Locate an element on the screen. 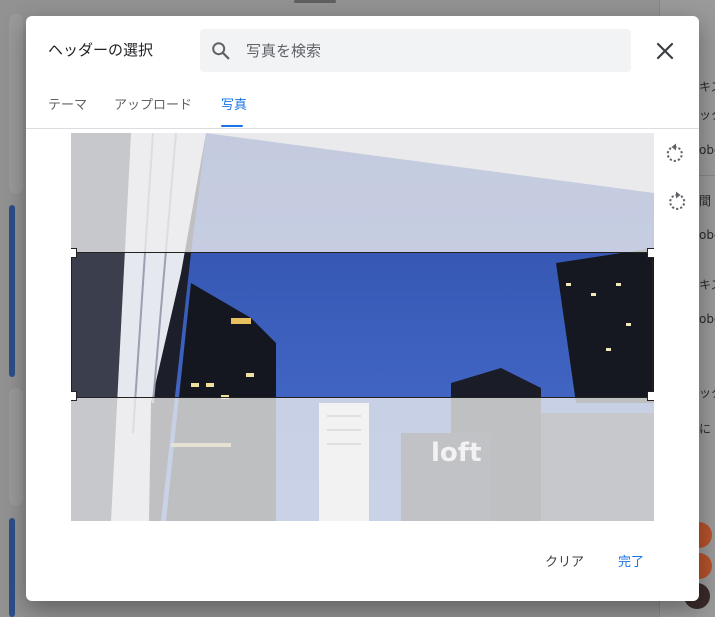 This screenshot has height=617, width=715. dialog-title: ヘッダーの選択 is located at coordinates (101, 50).